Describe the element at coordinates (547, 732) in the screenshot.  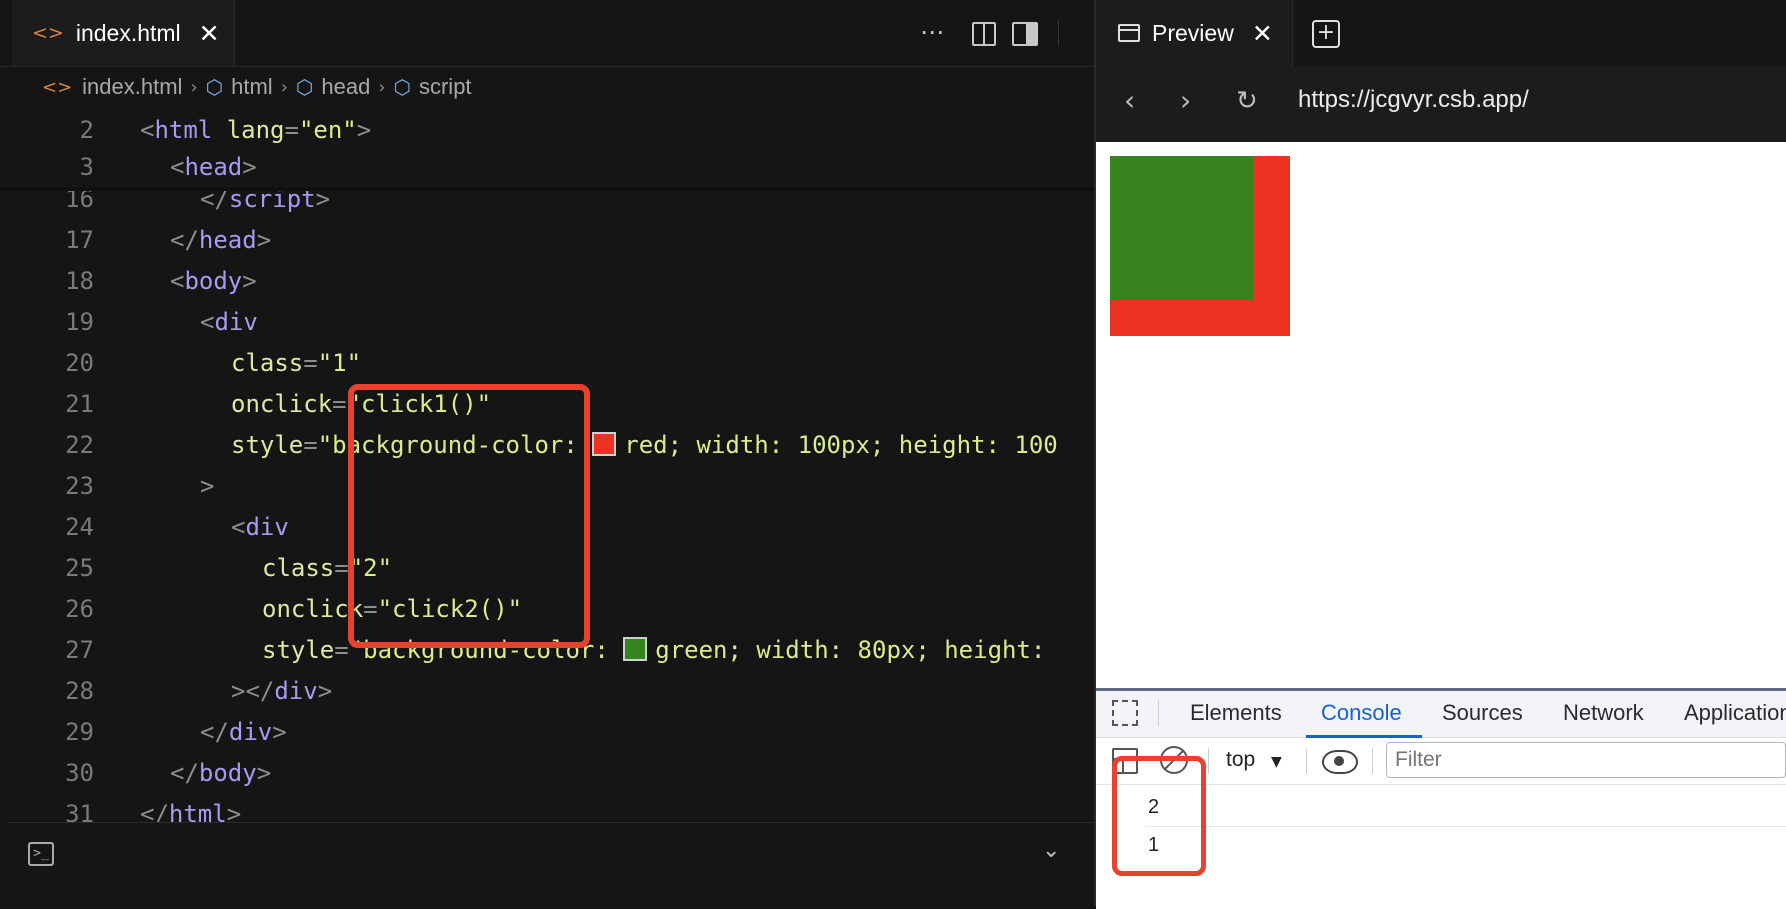
I see `code-line: 29 </div>` at that location.